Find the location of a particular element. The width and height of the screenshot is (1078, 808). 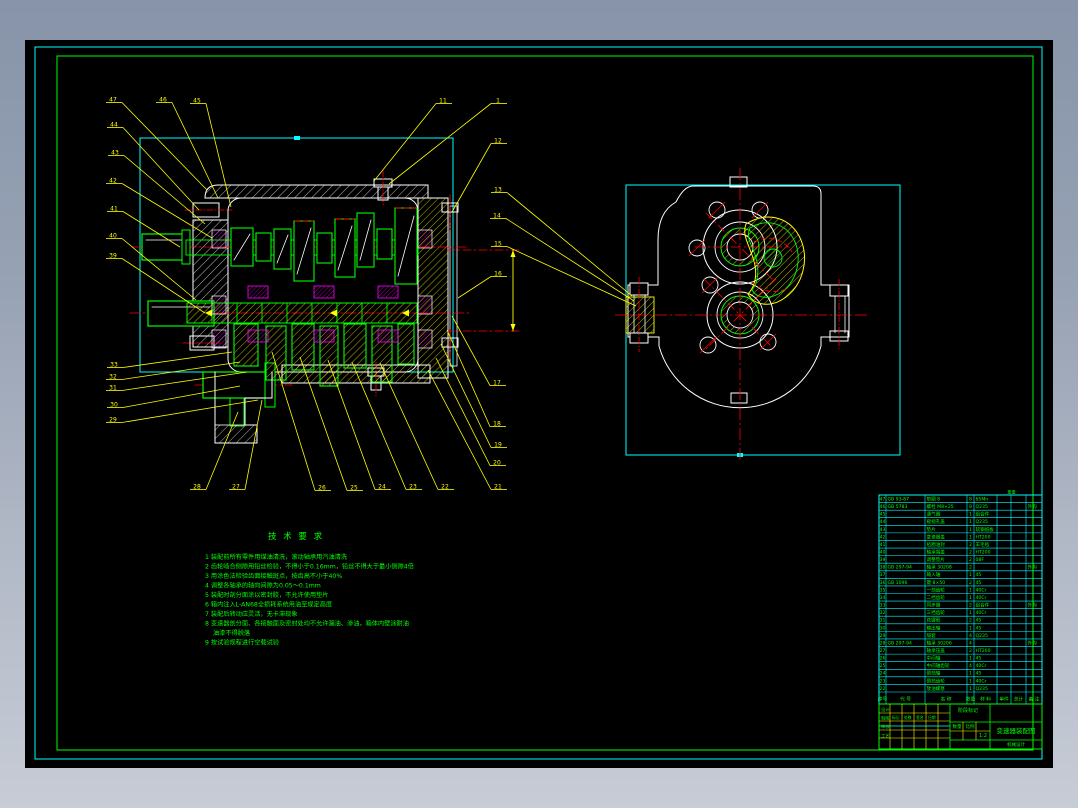

balloon-number: 30 is located at coordinates (114, 405).